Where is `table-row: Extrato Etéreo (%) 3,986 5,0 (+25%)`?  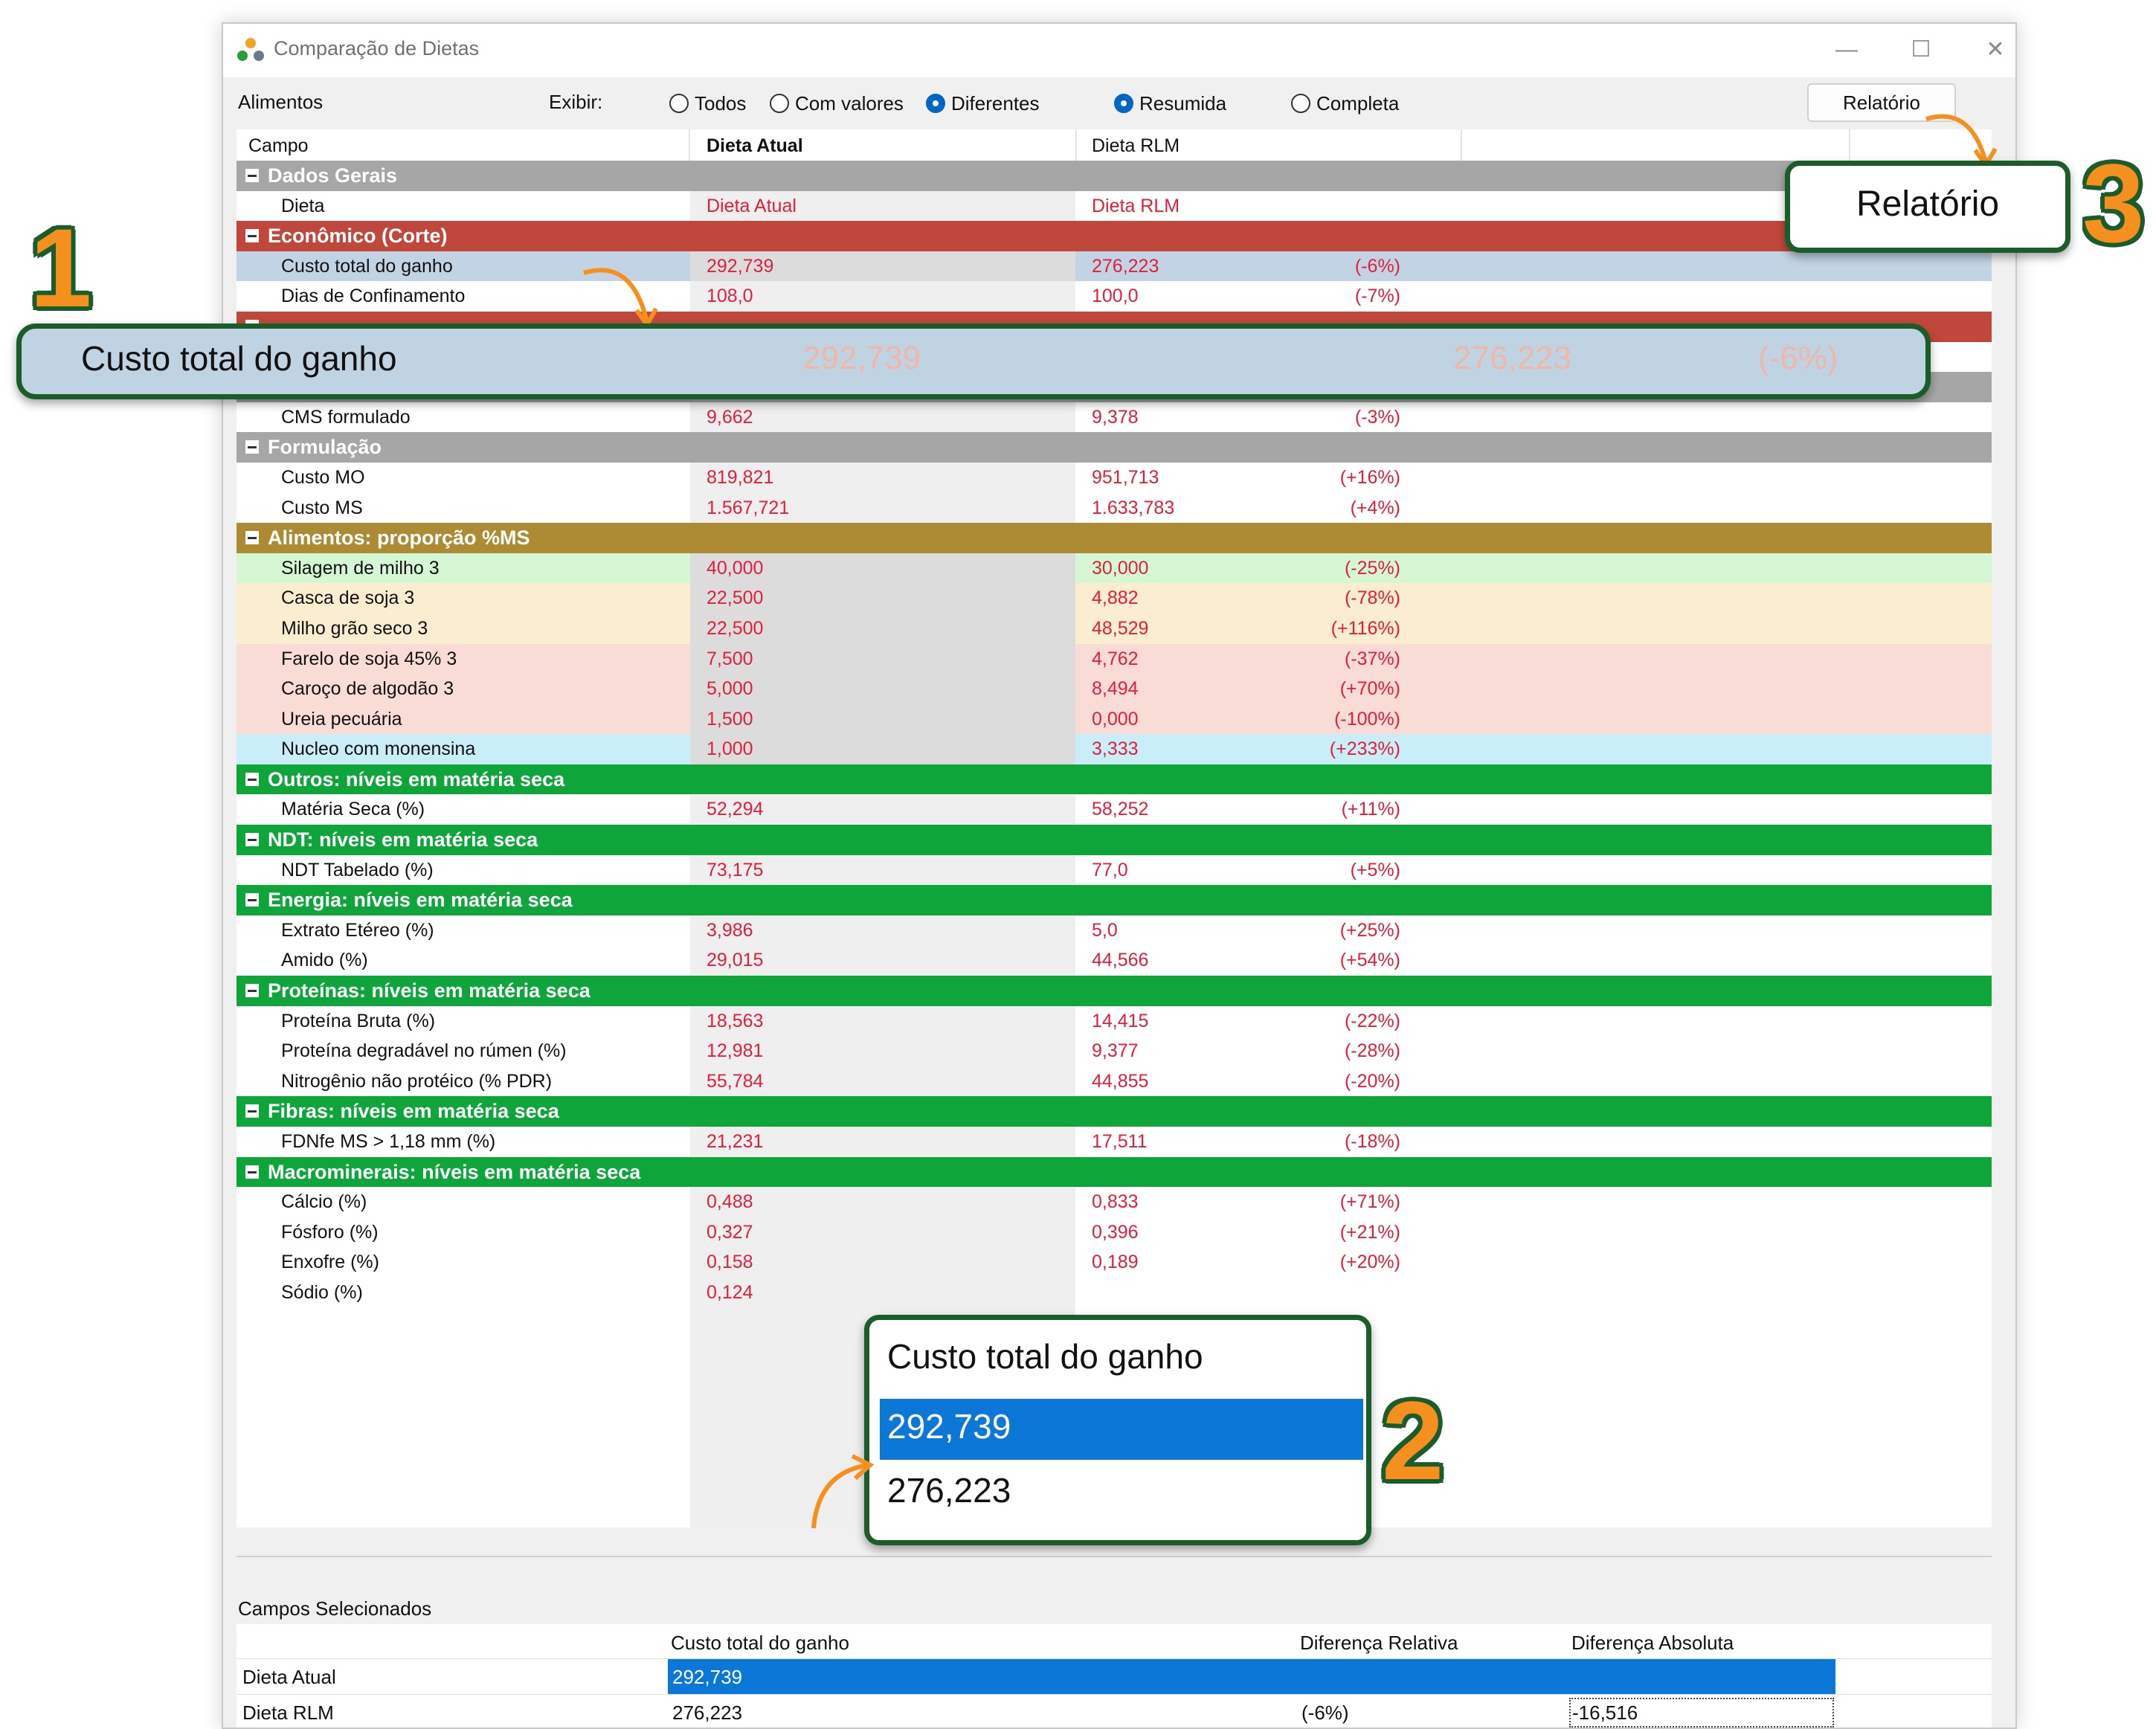
table-row: Extrato Etéreo (%) 3,986 5,0 (+25%) is located at coordinates (1114, 930).